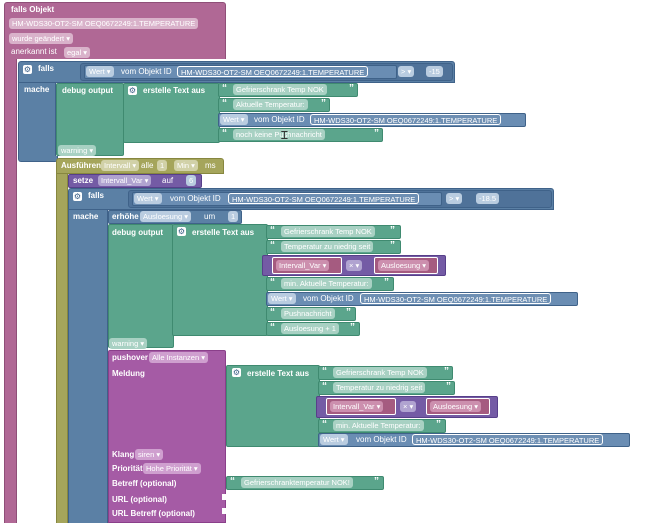 The height and width of the screenshot is (523, 665). Describe the element at coordinates (123, 454) in the screenshot. I see `klang-label: Klang` at that location.